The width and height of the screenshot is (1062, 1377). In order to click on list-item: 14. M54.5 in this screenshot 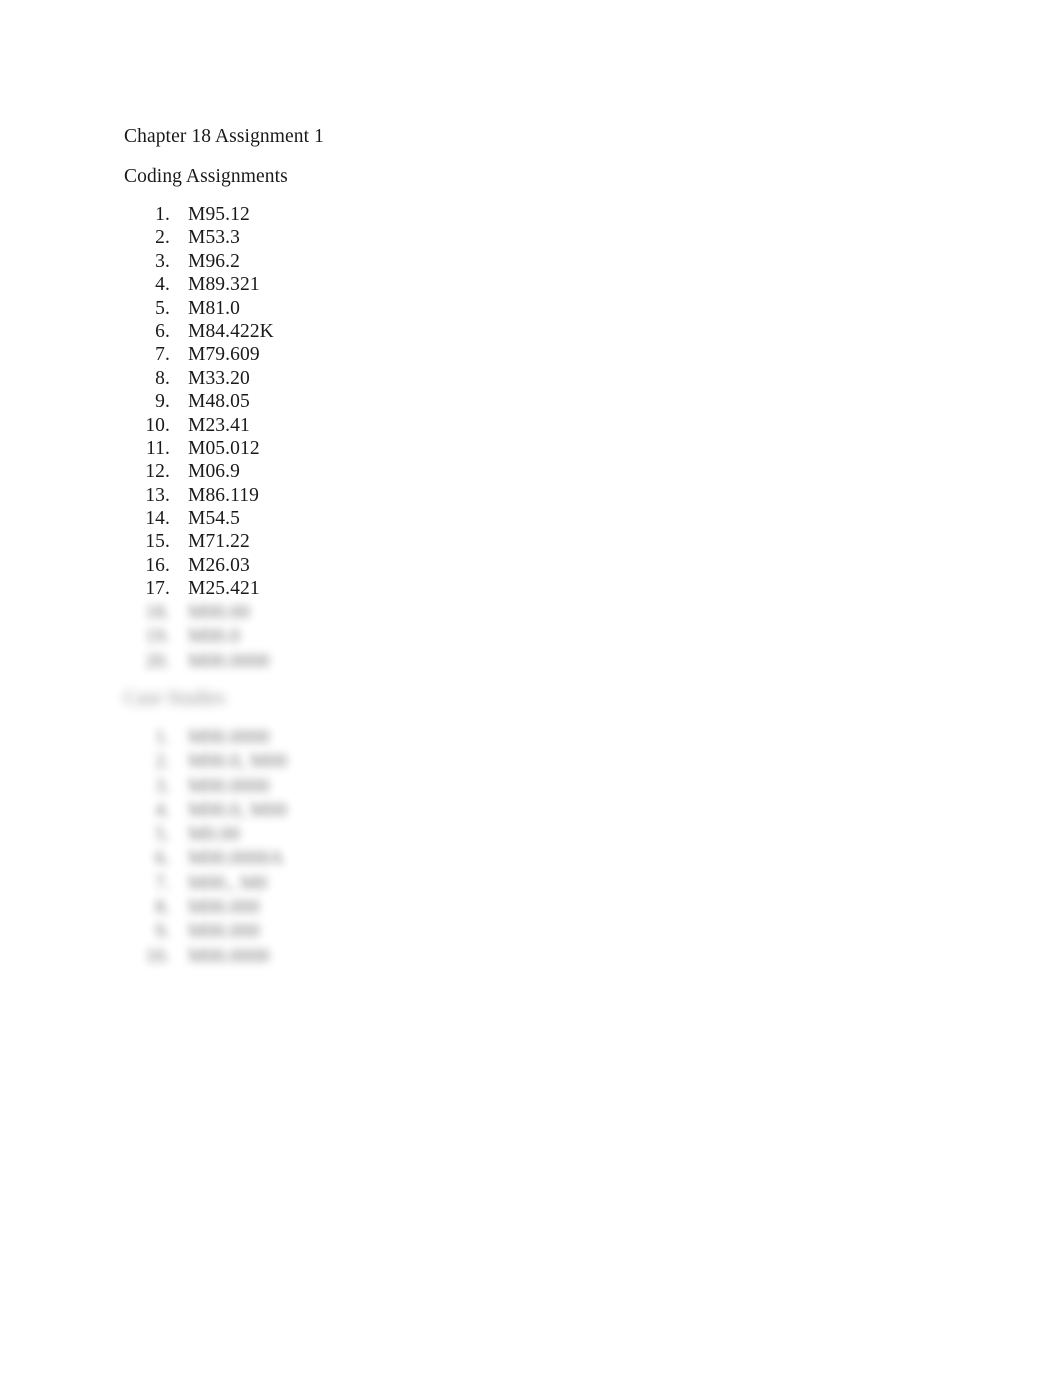, I will do `click(199, 518)`.